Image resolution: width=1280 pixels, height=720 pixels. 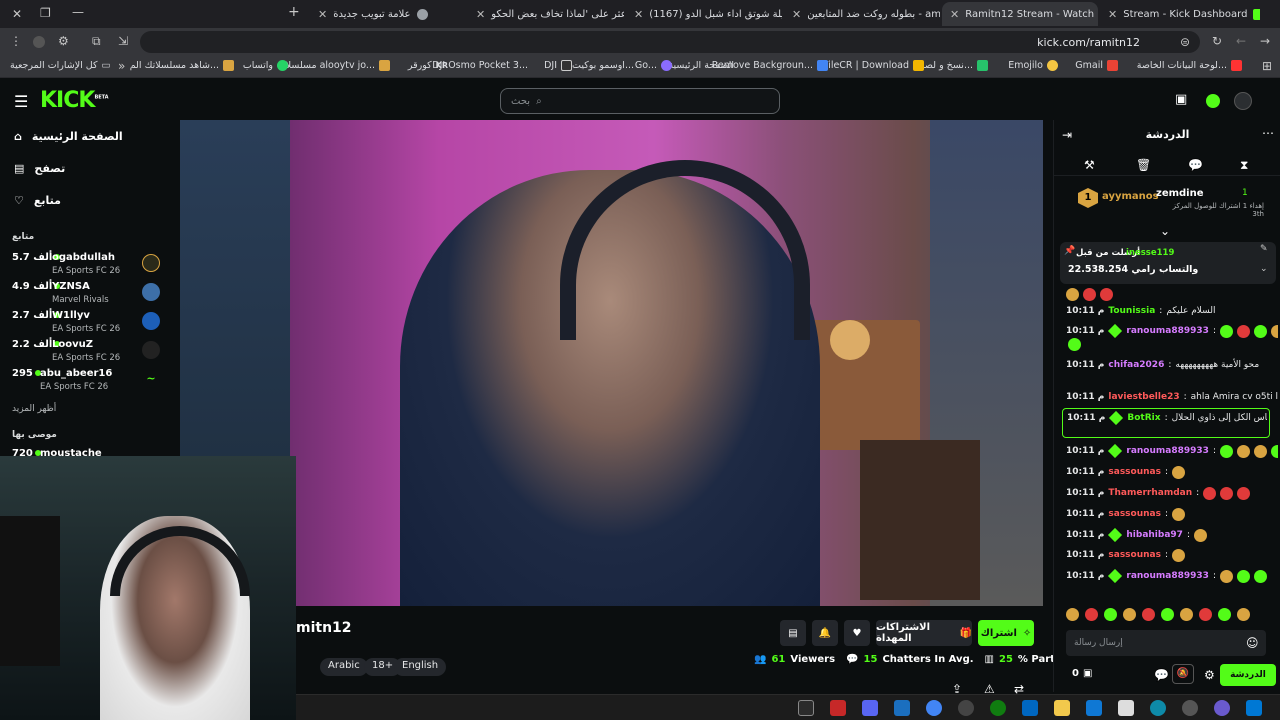 What do you see at coordinates (123, 41) in the screenshot?
I see `cast-icon: ⇲` at bounding box center [123, 41].